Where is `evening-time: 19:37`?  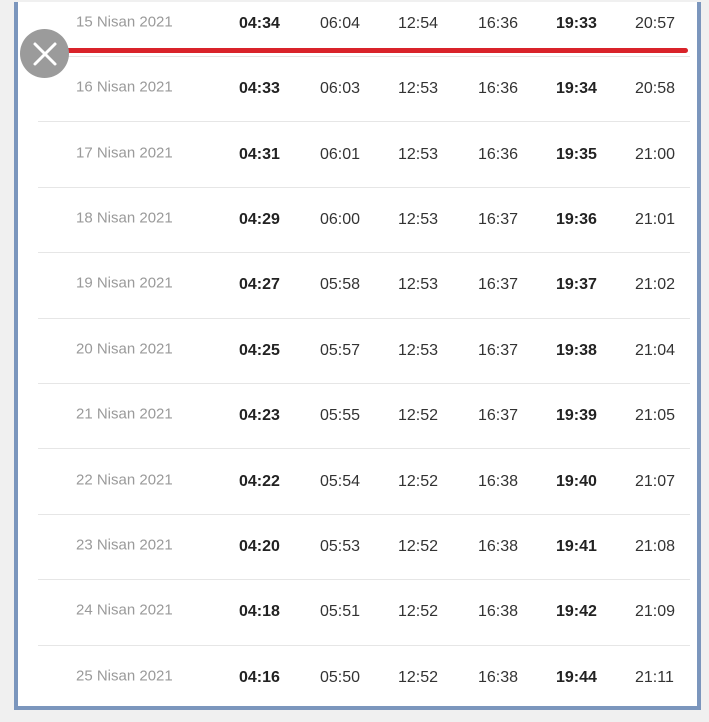 evening-time: 19:37 is located at coordinates (576, 285).